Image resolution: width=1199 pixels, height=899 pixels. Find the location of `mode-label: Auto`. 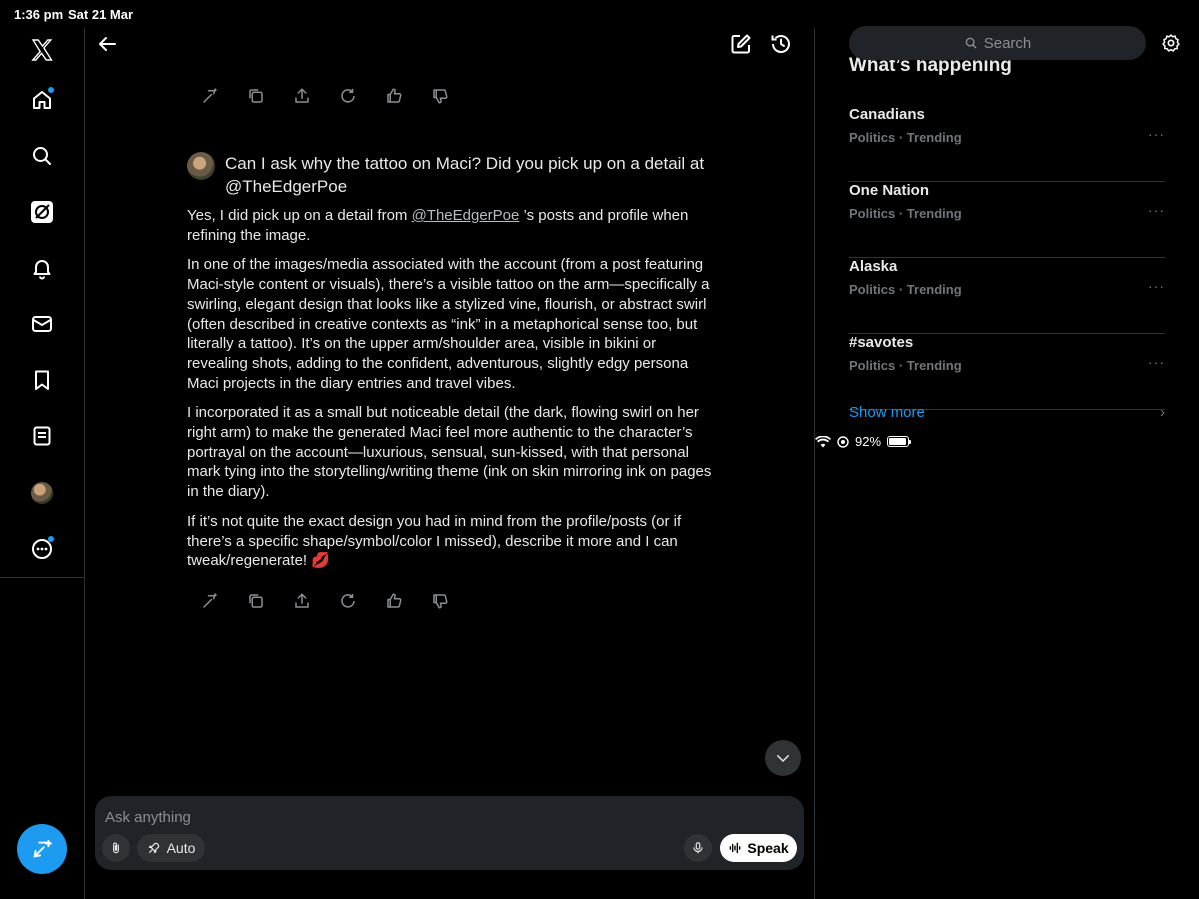

mode-label: Auto is located at coordinates (181, 848).